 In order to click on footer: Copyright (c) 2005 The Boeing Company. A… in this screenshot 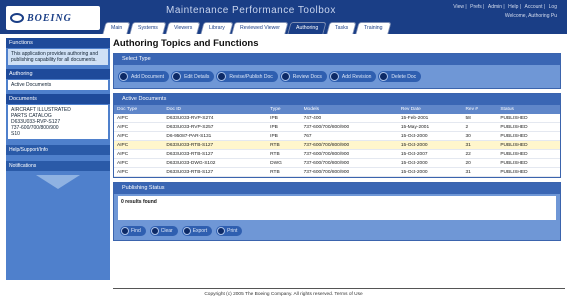, I will do `click(283, 294)`.